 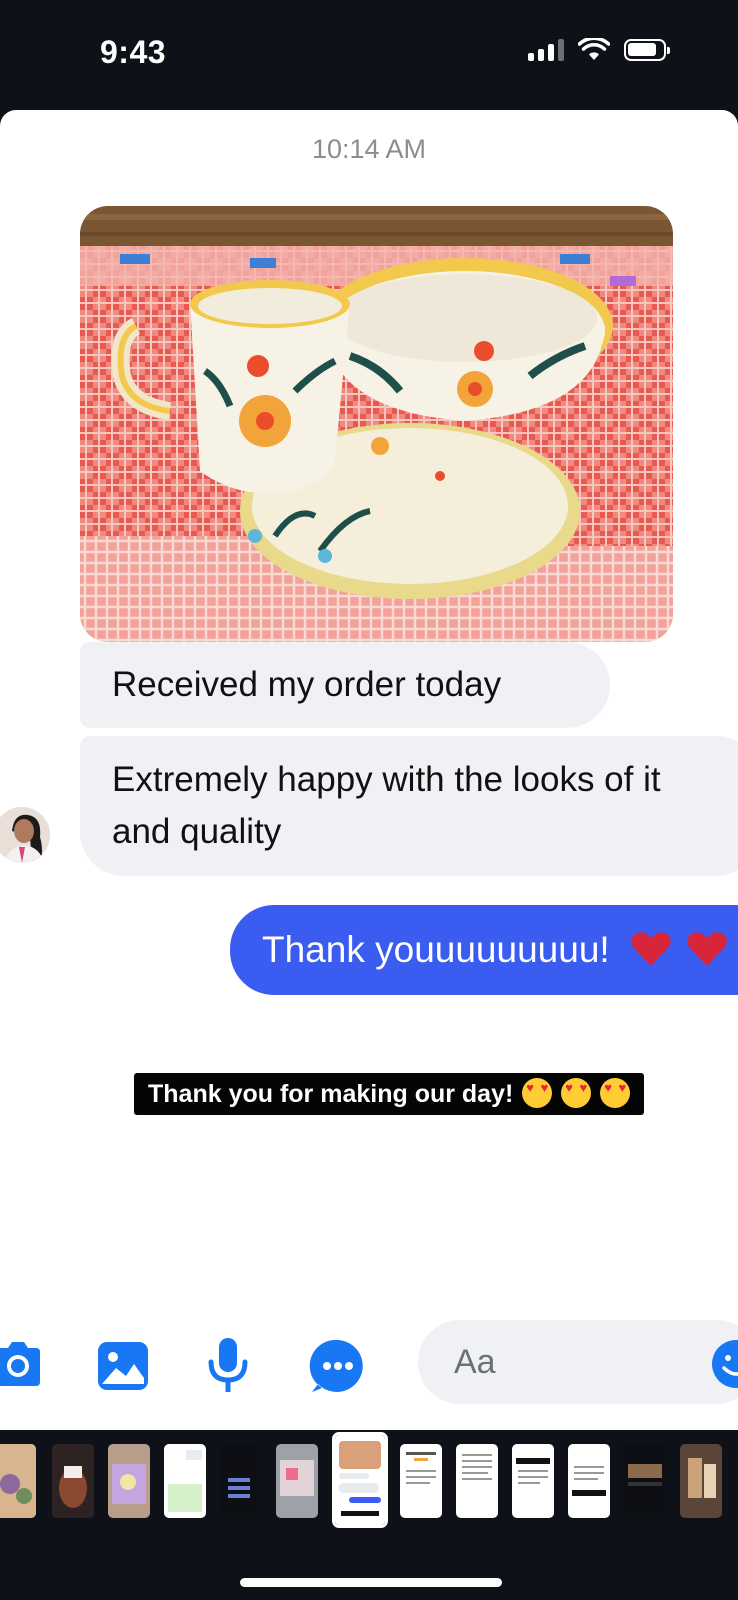 What do you see at coordinates (578, 1362) in the screenshot?
I see `message-input` at bounding box center [578, 1362].